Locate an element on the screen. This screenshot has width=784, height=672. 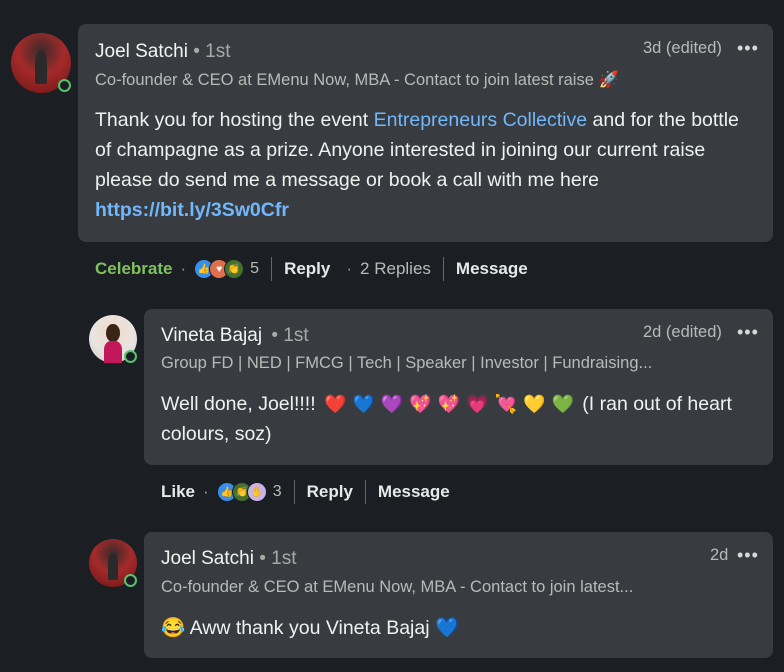
comment-text: 😂 Aww thank you Vineta Bajaj 💙 is located at coordinates (461, 628).